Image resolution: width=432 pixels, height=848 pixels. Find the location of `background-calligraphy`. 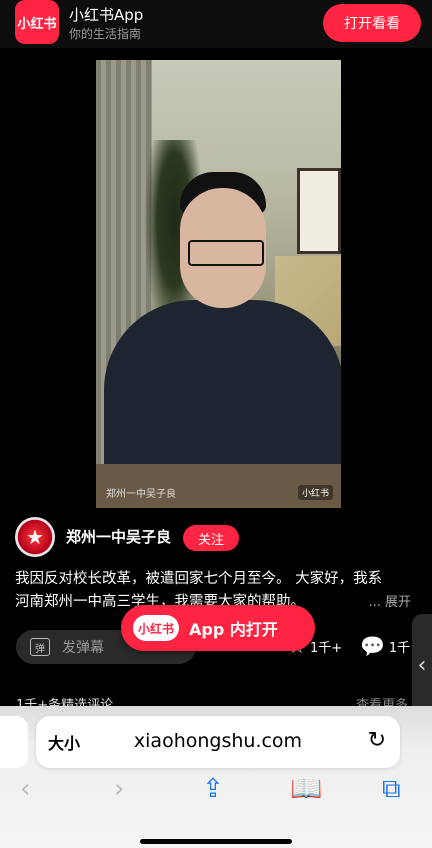

background-calligraphy is located at coordinates (319, 211).